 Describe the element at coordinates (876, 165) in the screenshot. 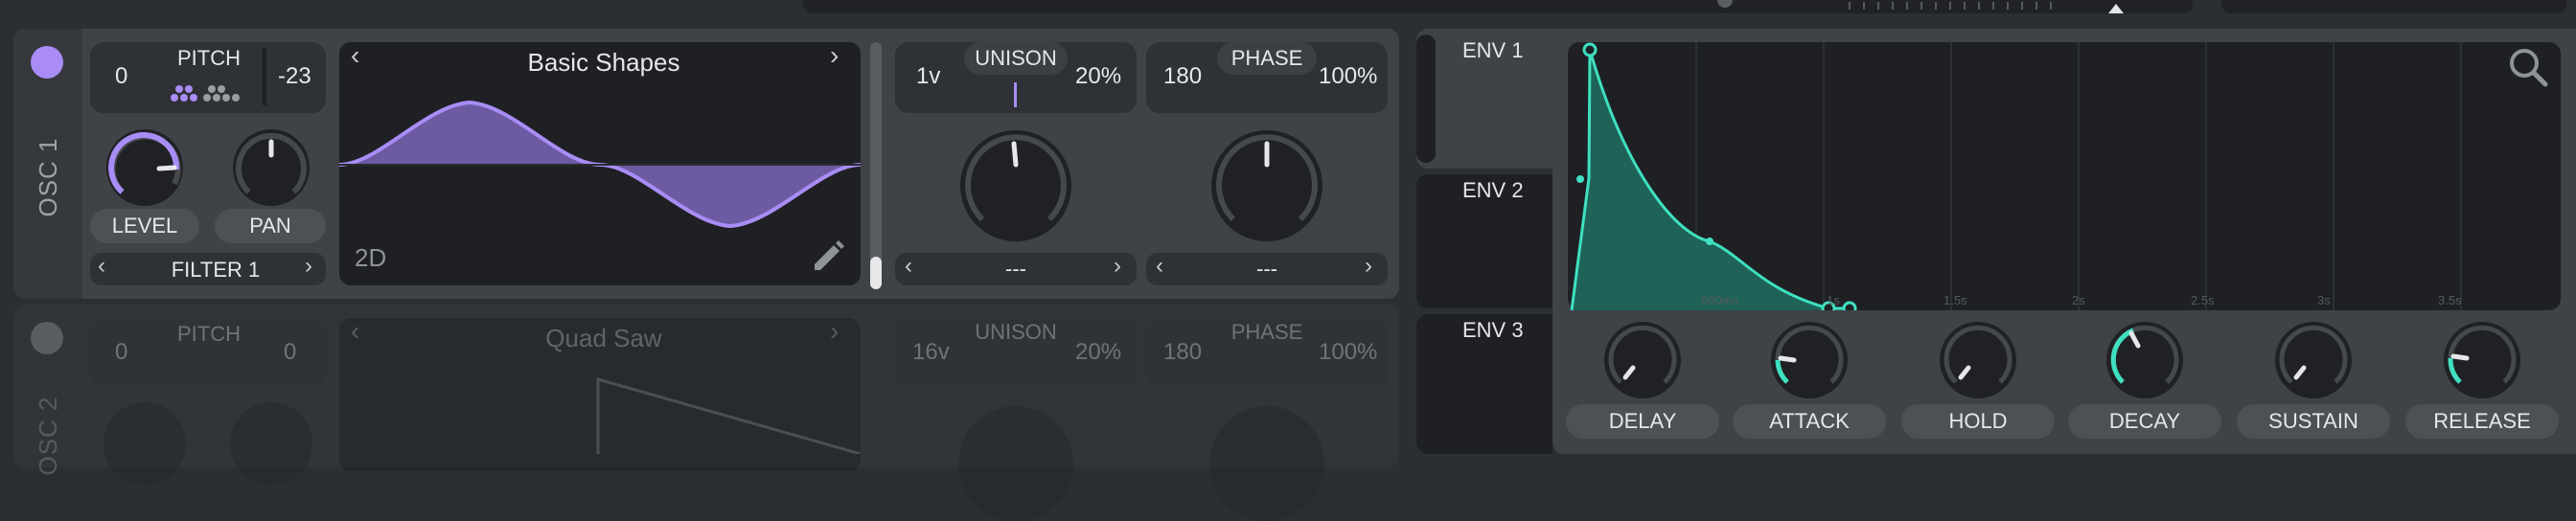

I see `osc-scrollbar` at that location.